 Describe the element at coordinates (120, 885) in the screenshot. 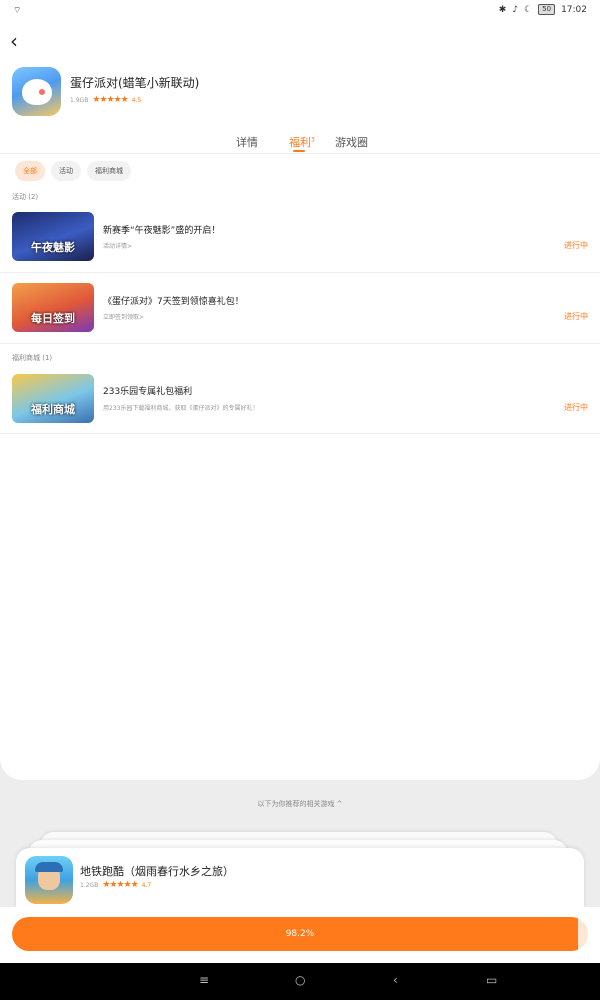

I see `recommend-stars-icon: ★★★★★` at that location.